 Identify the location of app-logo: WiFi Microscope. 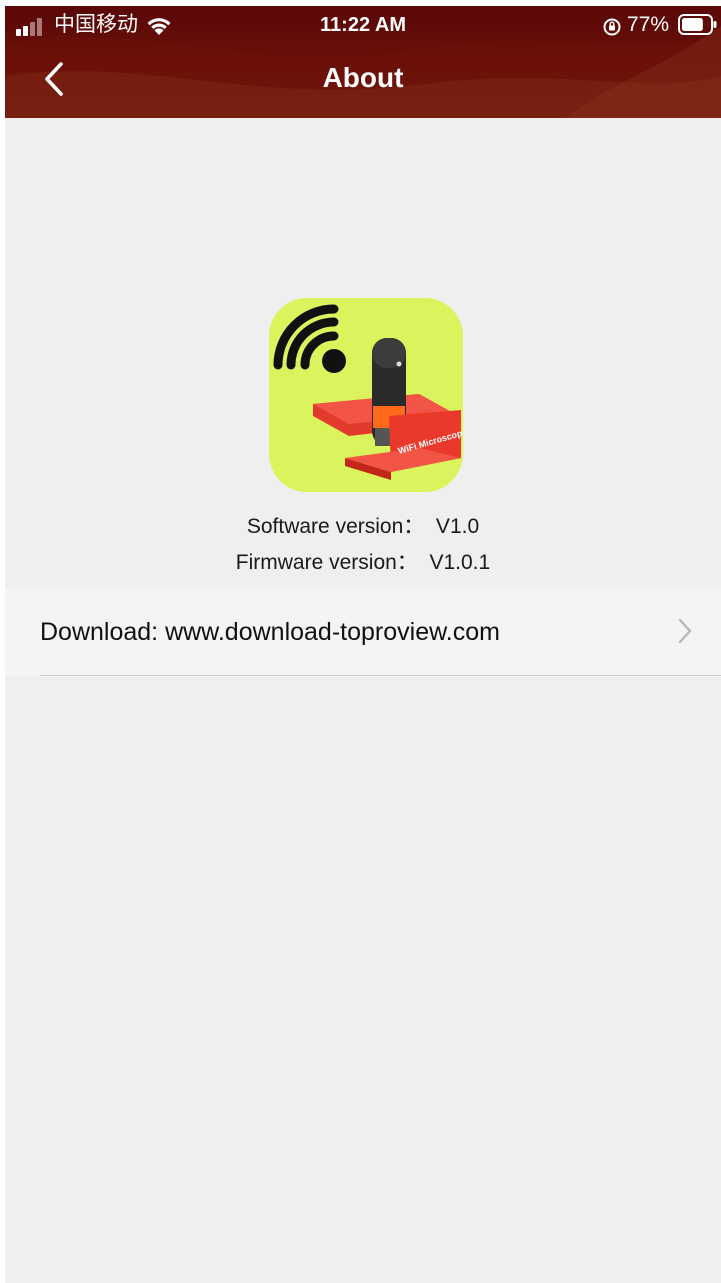
(366, 395).